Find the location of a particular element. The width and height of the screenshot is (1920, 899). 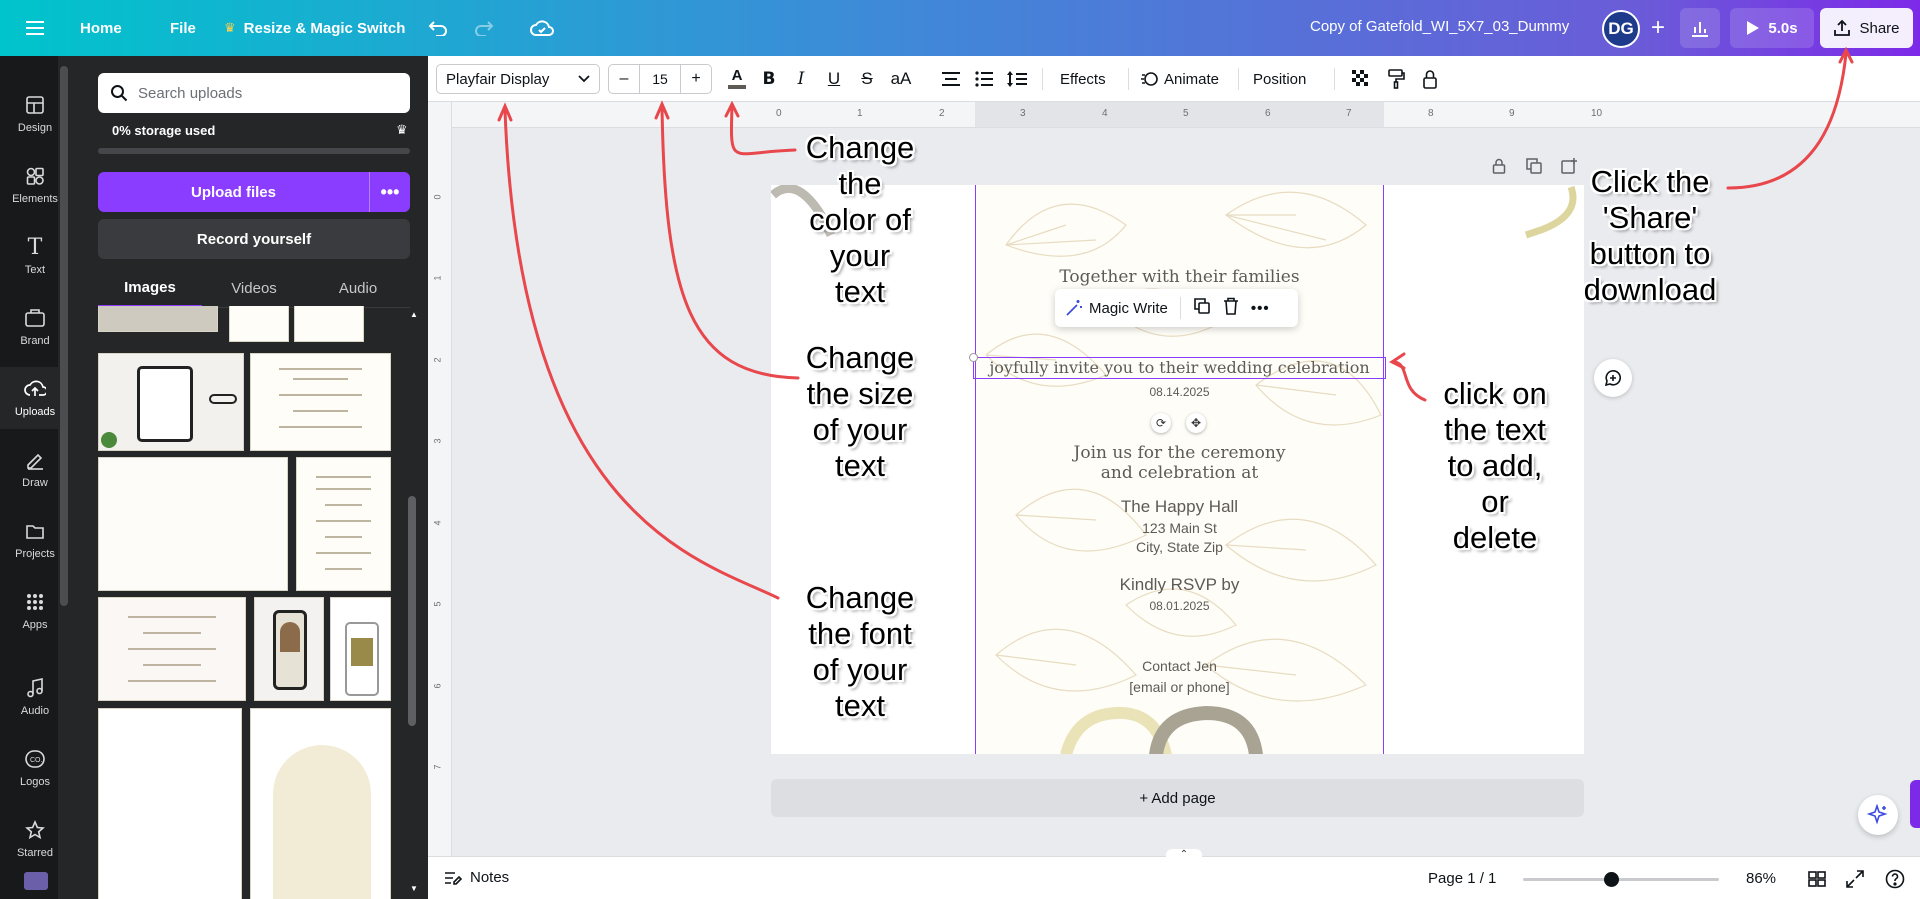

record-yourself-button: Record yourself is located at coordinates (254, 239).